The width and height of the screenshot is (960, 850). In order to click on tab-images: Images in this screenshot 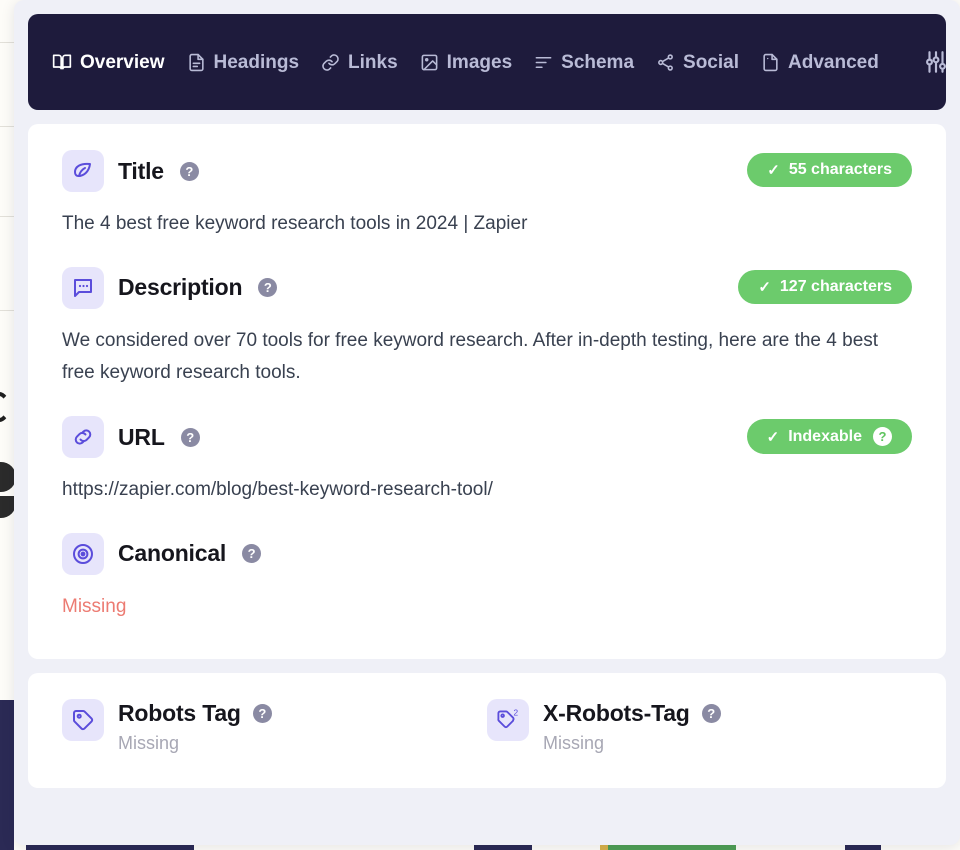, I will do `click(466, 62)`.